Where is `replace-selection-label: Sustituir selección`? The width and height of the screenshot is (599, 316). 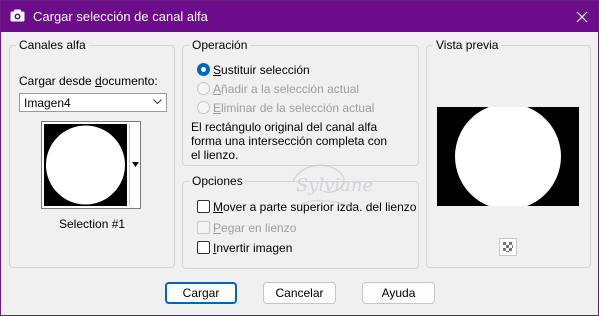
replace-selection-label: Sustituir selección is located at coordinates (261, 70).